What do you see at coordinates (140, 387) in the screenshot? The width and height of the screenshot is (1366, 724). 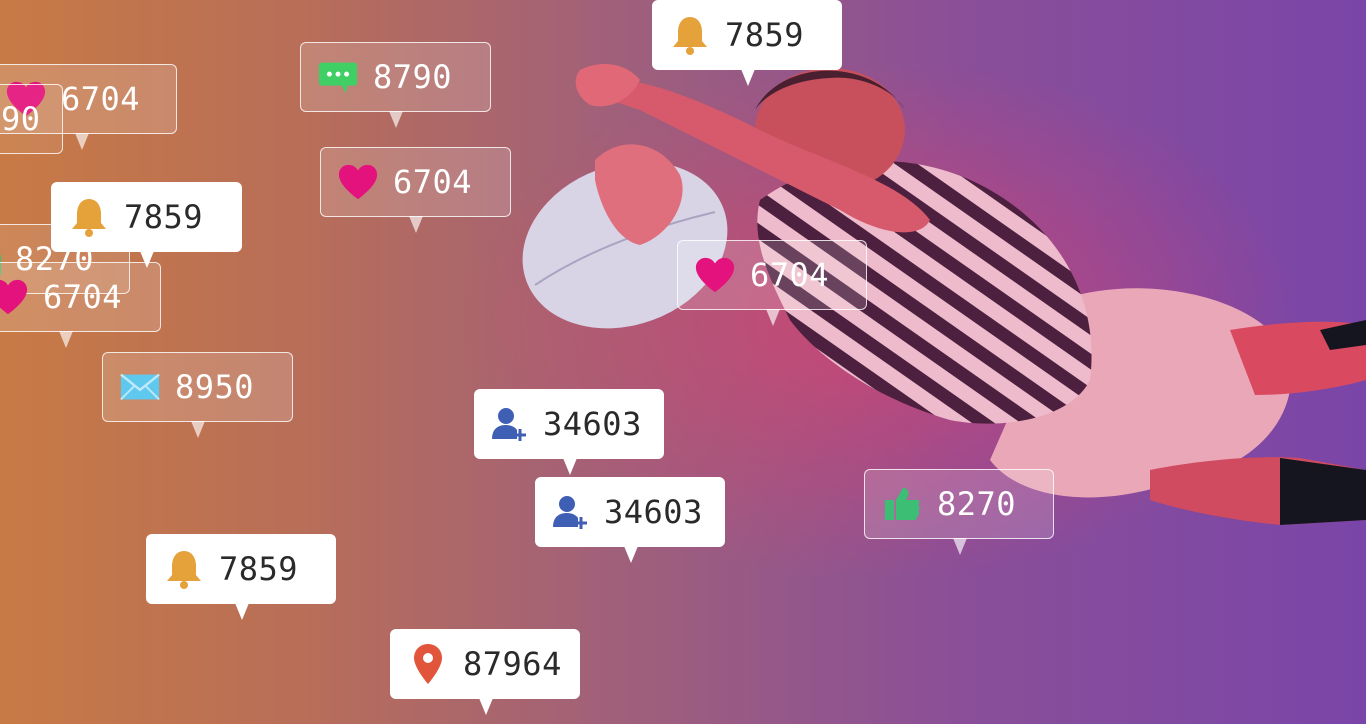 I see `mail-icon` at bounding box center [140, 387].